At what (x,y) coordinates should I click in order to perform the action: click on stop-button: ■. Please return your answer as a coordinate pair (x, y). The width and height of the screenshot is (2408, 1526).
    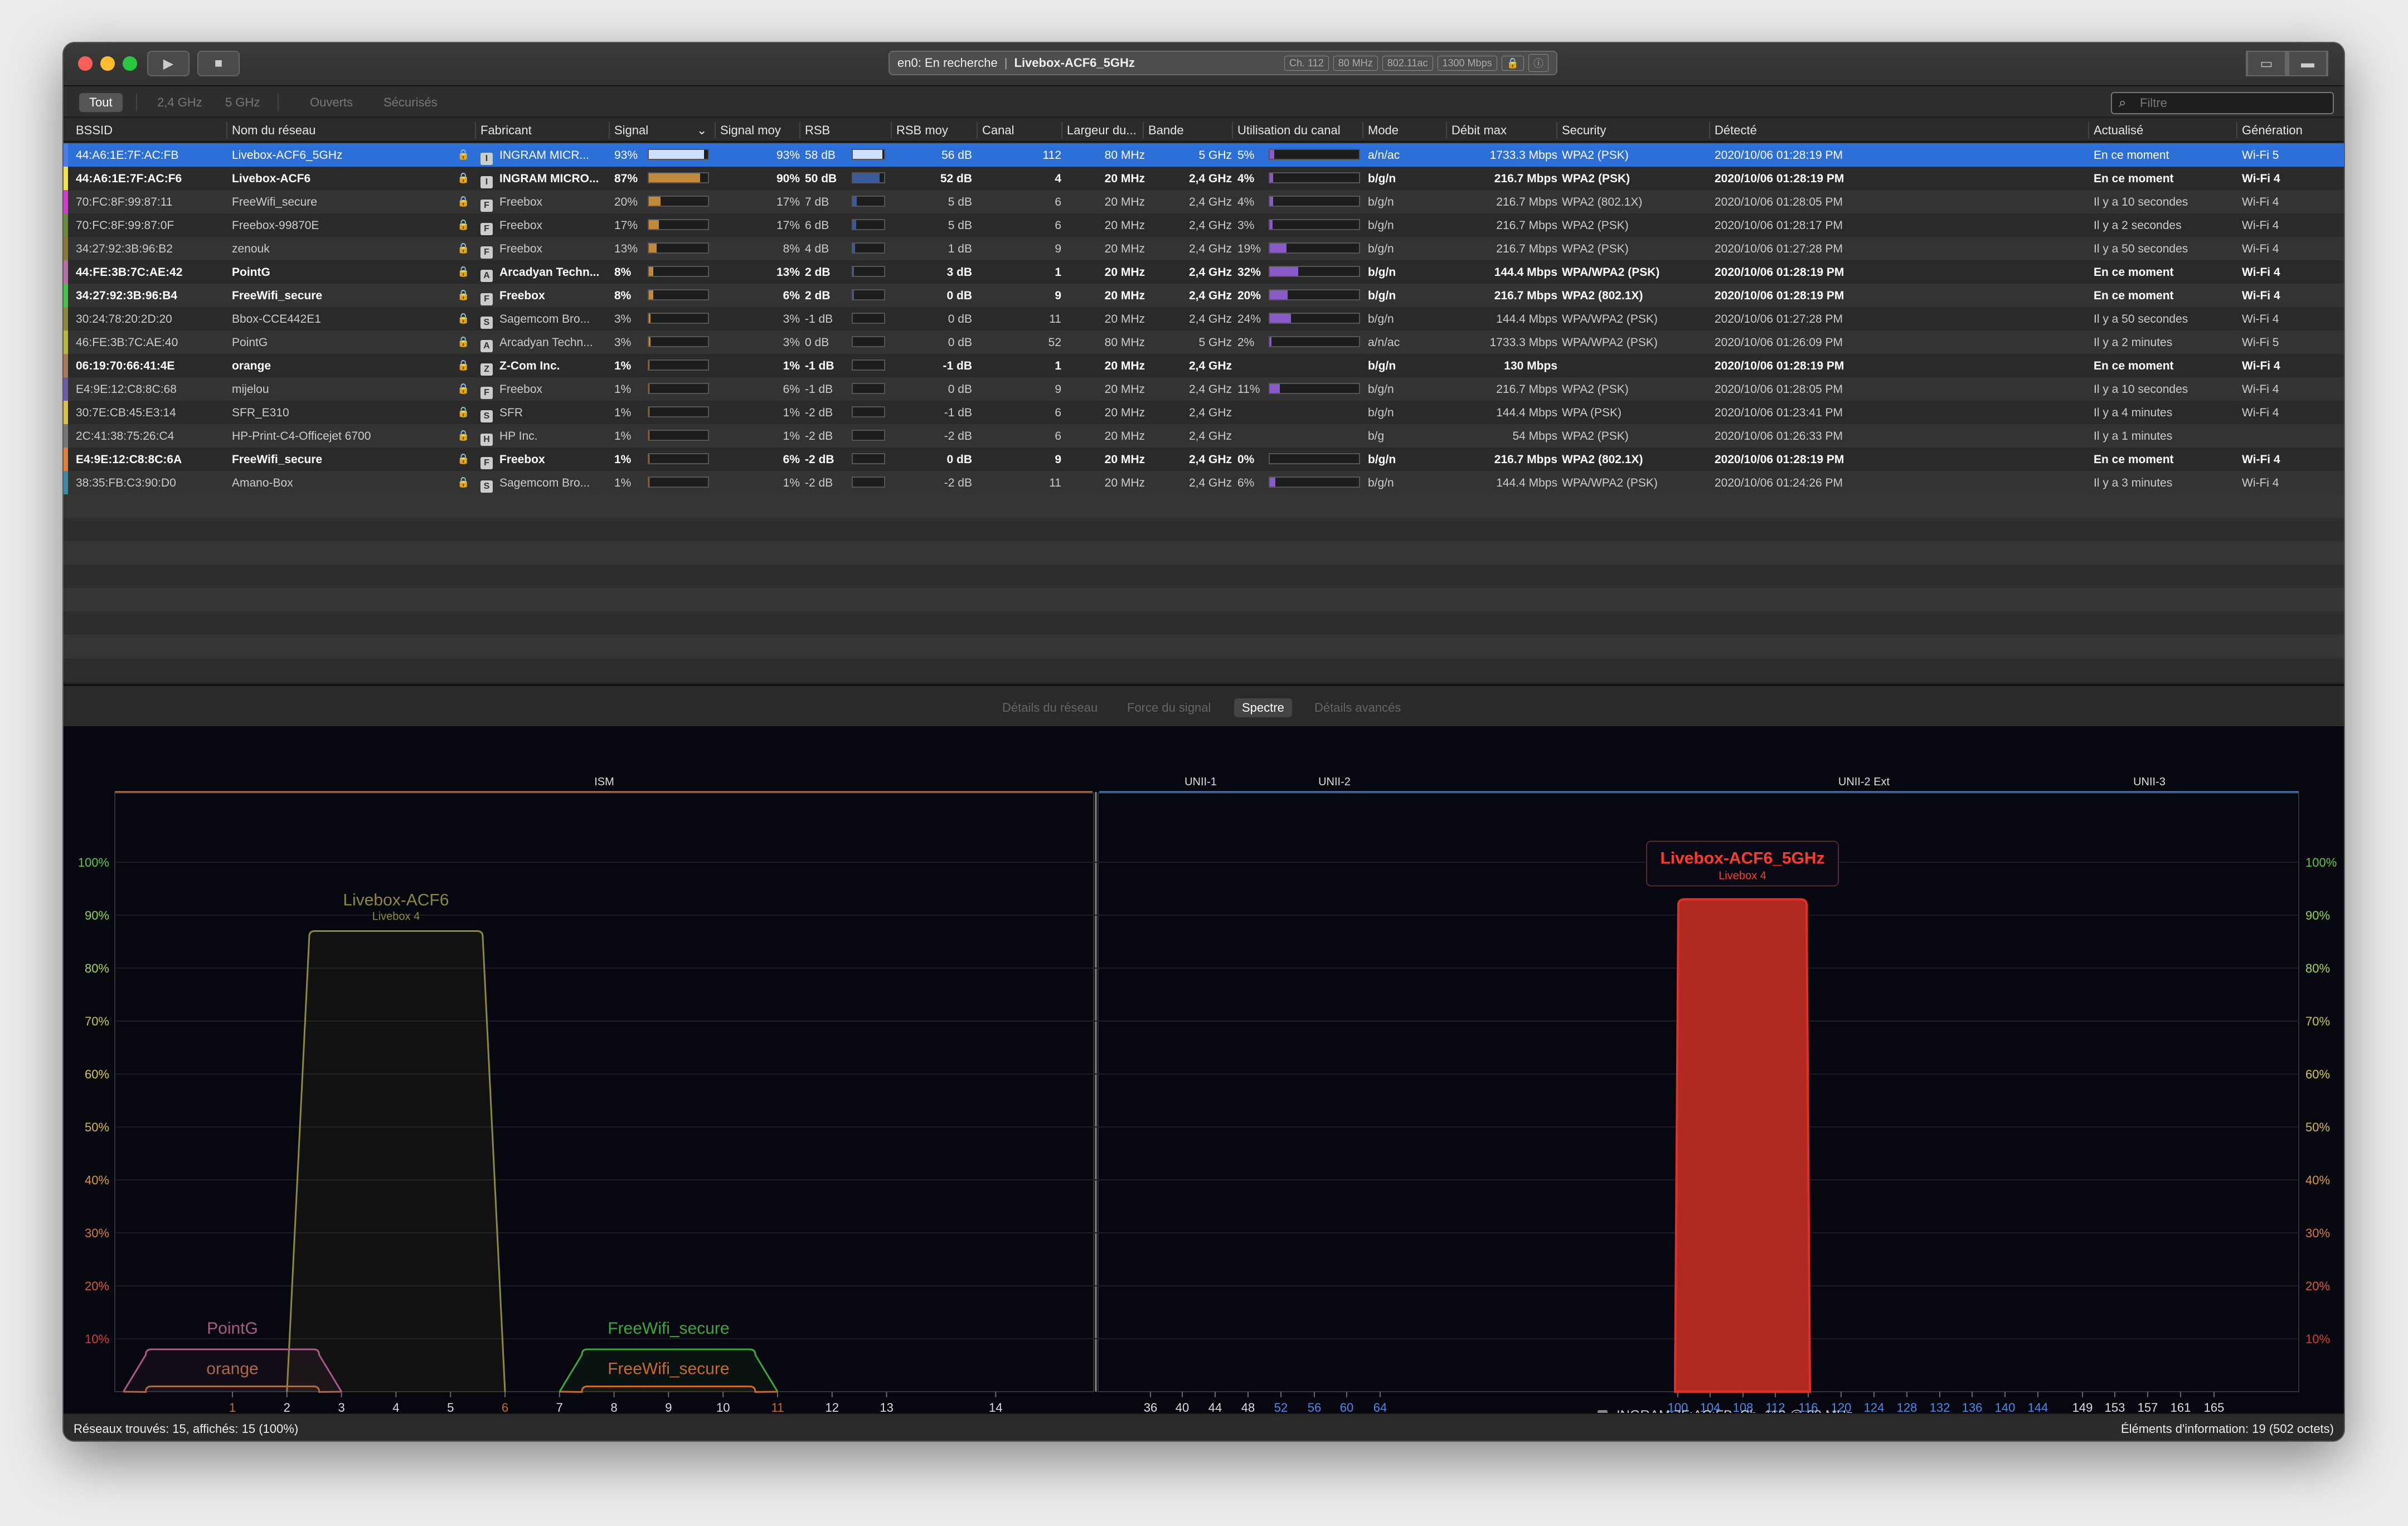
    Looking at the image, I should click on (219, 63).